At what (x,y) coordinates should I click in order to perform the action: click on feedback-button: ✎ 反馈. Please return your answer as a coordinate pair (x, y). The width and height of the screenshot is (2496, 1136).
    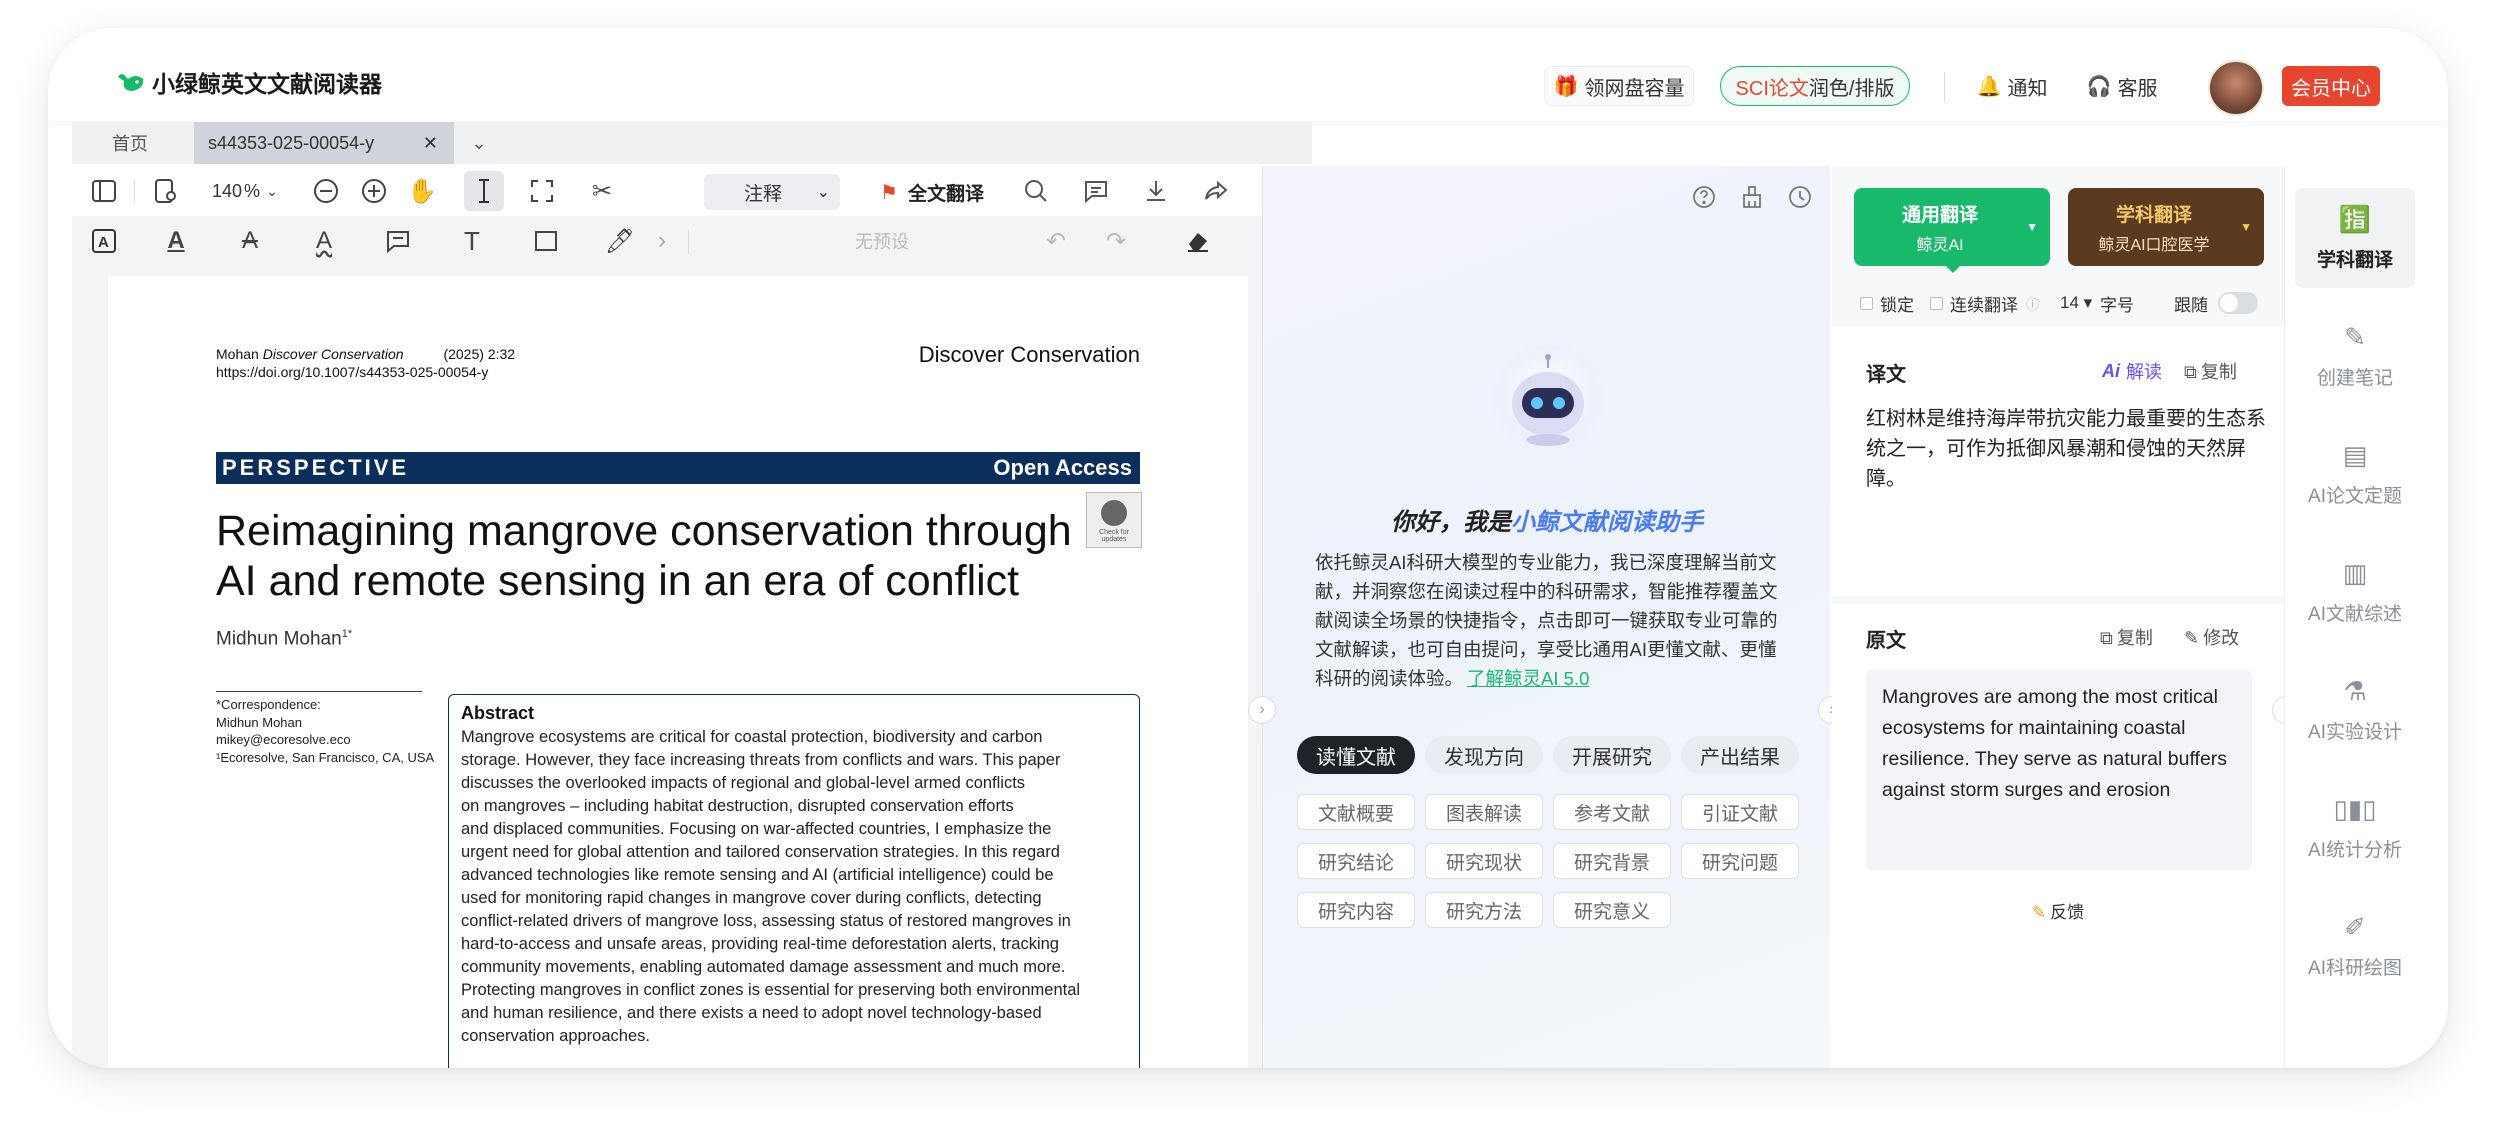
    Looking at the image, I should click on (2058, 910).